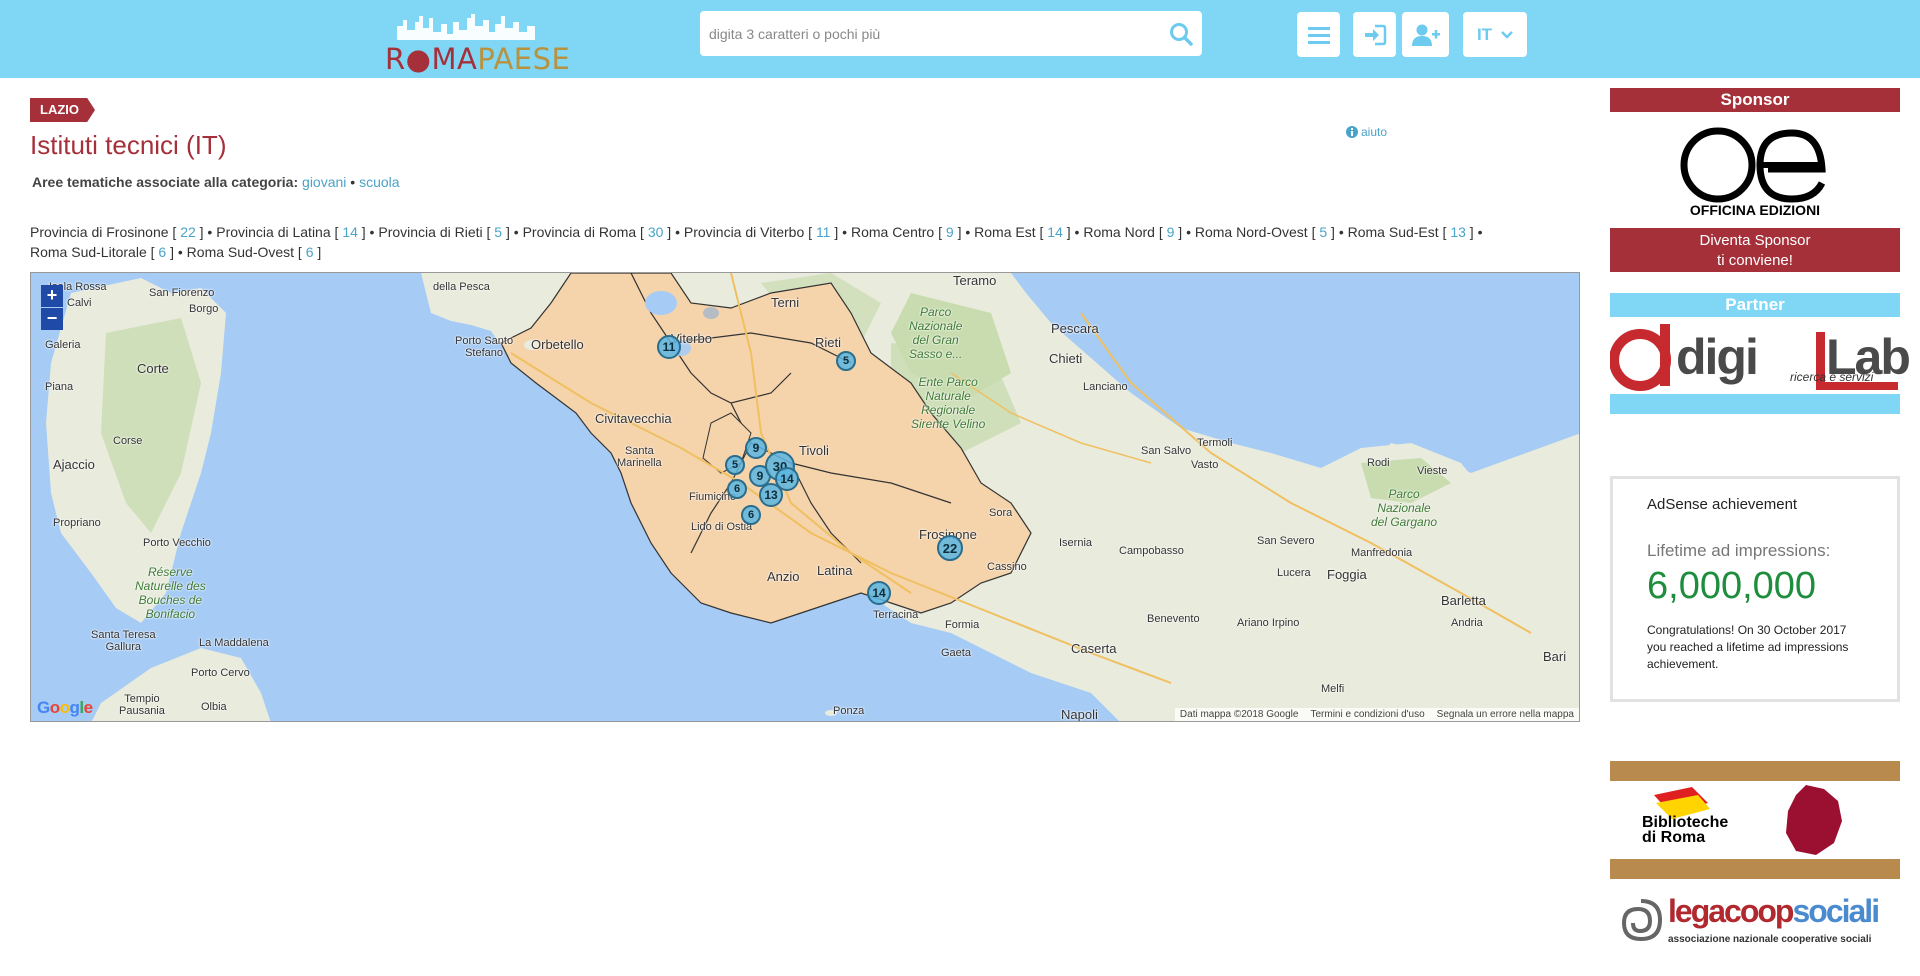  What do you see at coordinates (99, 232) in the screenshot?
I see `province-name: Provincia di Frosinone` at bounding box center [99, 232].